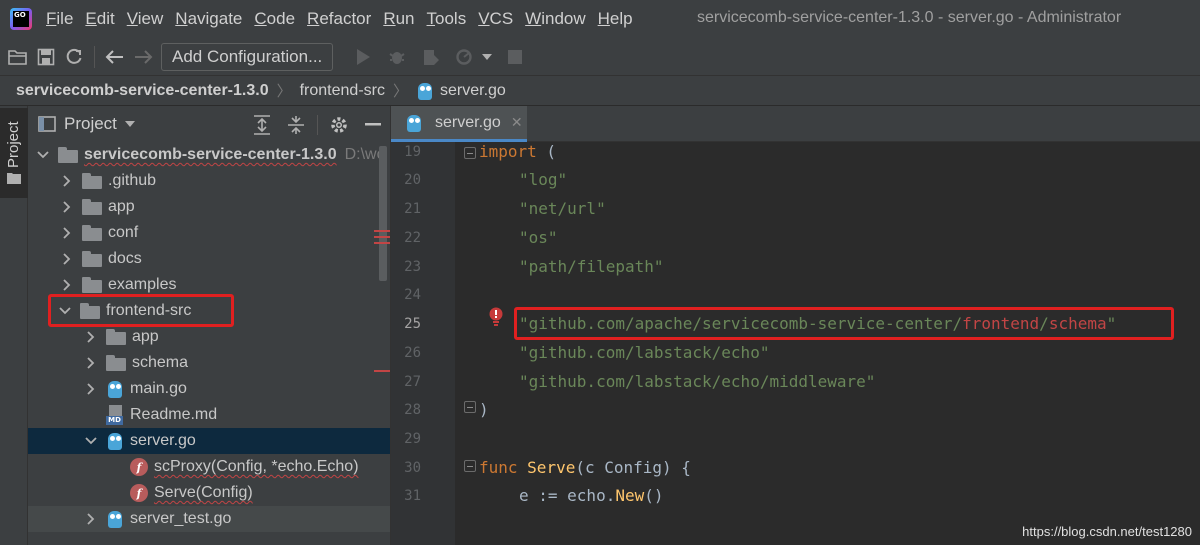  What do you see at coordinates (145, 19) in the screenshot?
I see `menu-view: View` at bounding box center [145, 19].